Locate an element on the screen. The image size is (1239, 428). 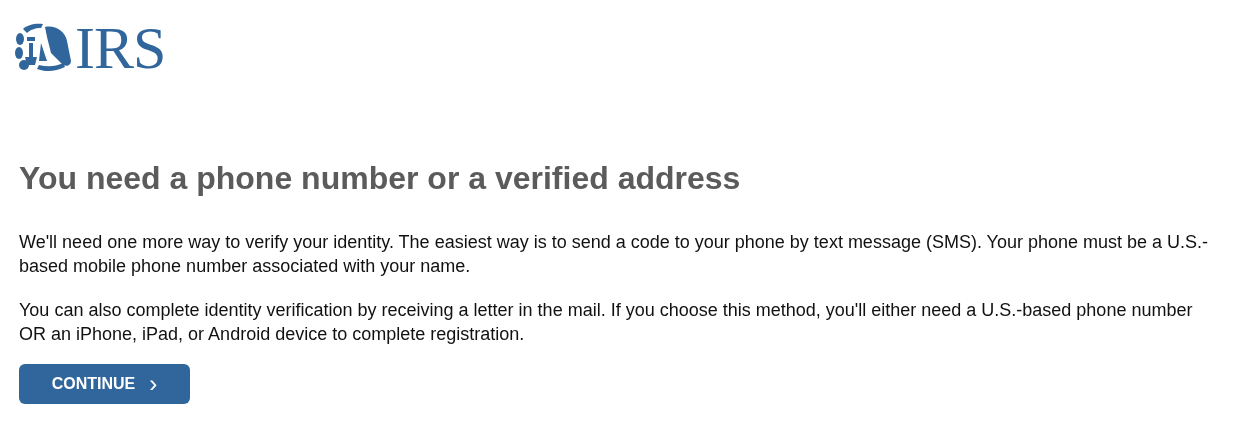
body-paragraph: You can also complete identity verification by receiving a letter in the mail. If you choose this method, you'll either need a U.S.-based phone number OR an iPhone, iPad, or Android device to complete registration. is located at coordinates (606, 322).